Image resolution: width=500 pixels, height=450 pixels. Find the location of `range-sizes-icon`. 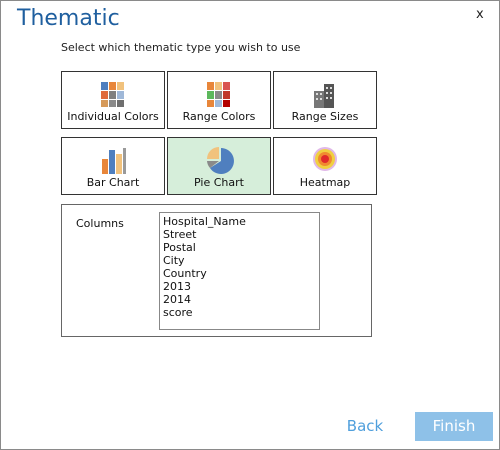

range-sizes-icon is located at coordinates (324, 96).